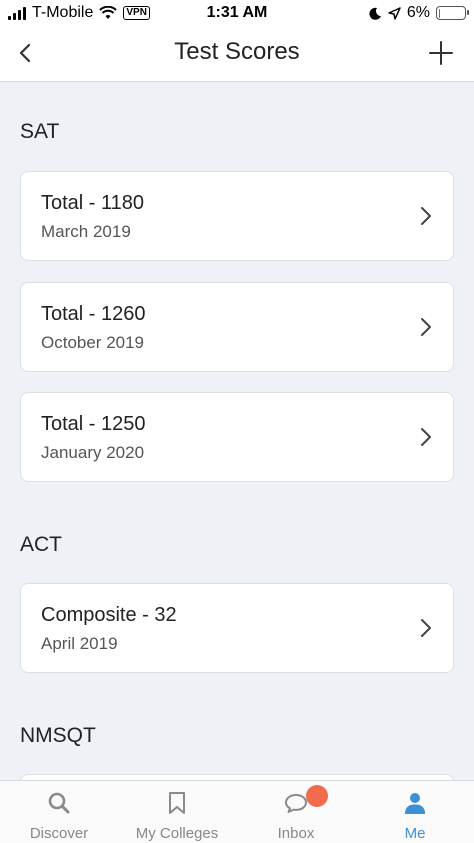  Describe the element at coordinates (415, 833) in the screenshot. I see `tab-label: Me` at that location.